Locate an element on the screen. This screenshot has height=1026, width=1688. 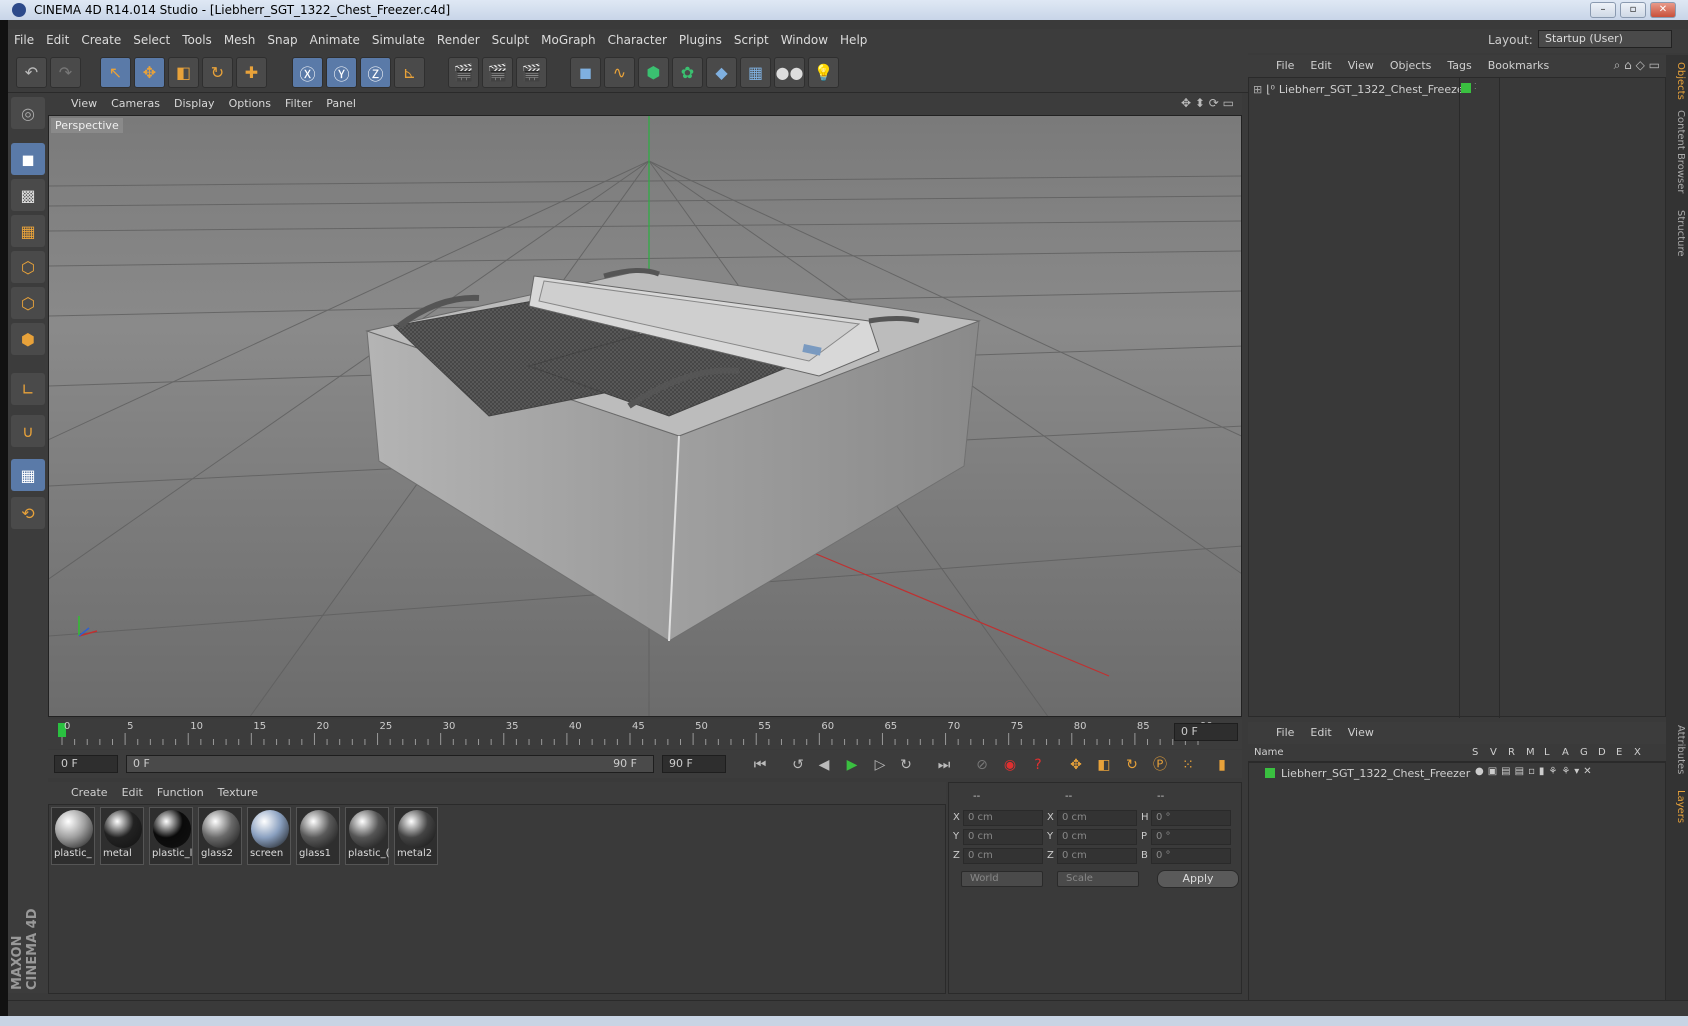
material-swatch: metal is located at coordinates (122, 836).